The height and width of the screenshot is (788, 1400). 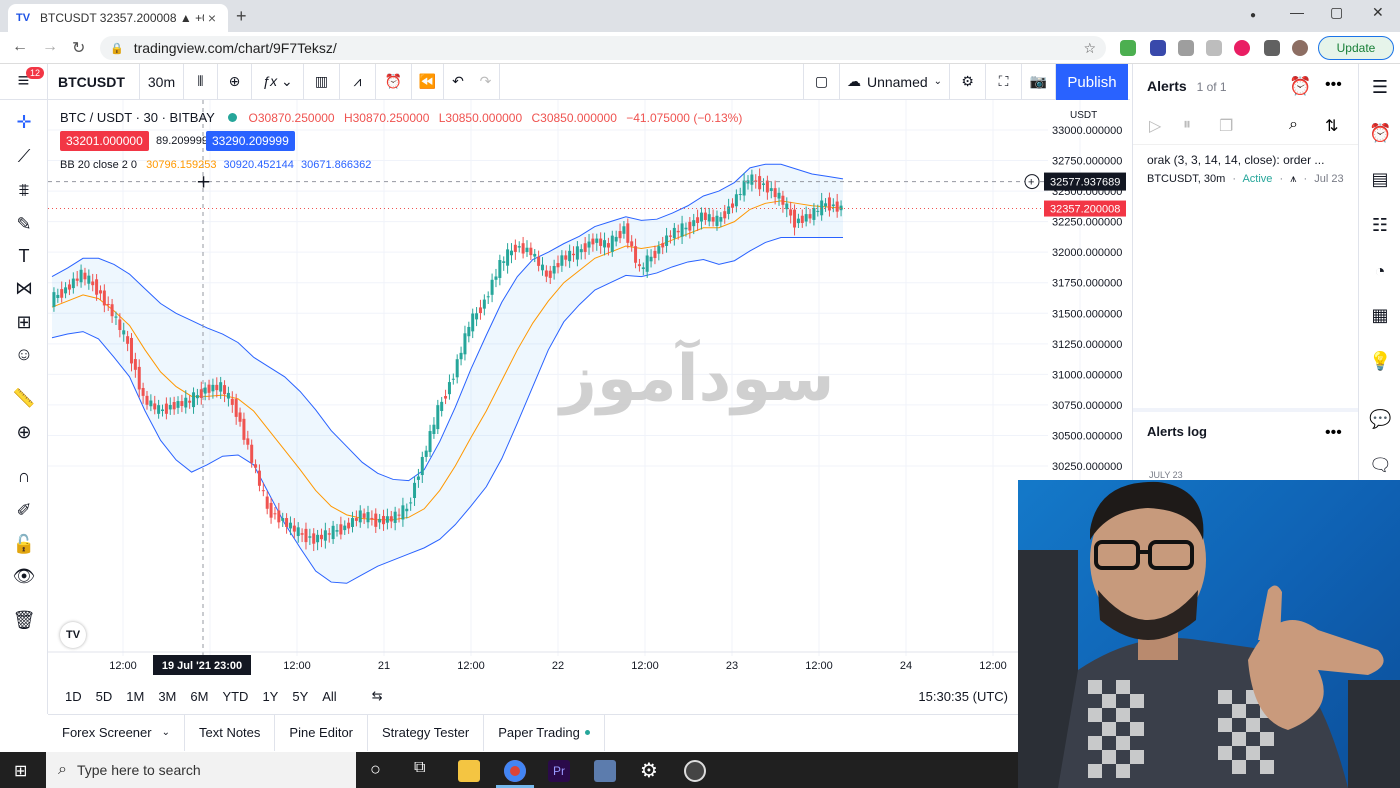 What do you see at coordinates (1380, 465) in the screenshot?
I see `messages-icon: 🗨` at bounding box center [1380, 465].